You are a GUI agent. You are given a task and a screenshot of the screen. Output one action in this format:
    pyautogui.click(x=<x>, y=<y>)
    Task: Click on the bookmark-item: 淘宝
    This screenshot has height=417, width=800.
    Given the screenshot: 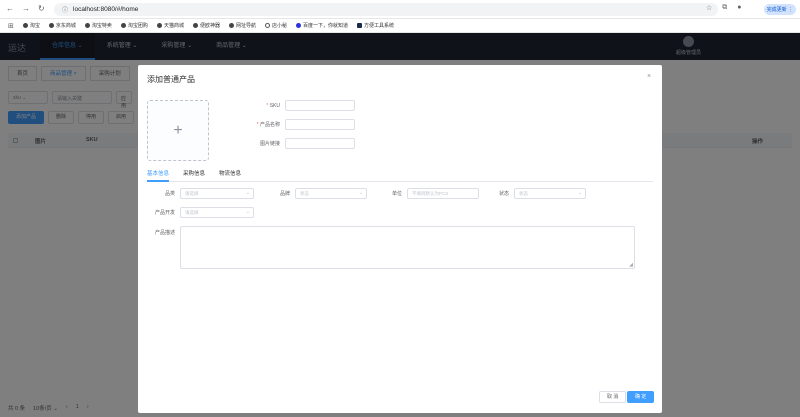 What is the action you would take?
    pyautogui.click(x=31, y=25)
    